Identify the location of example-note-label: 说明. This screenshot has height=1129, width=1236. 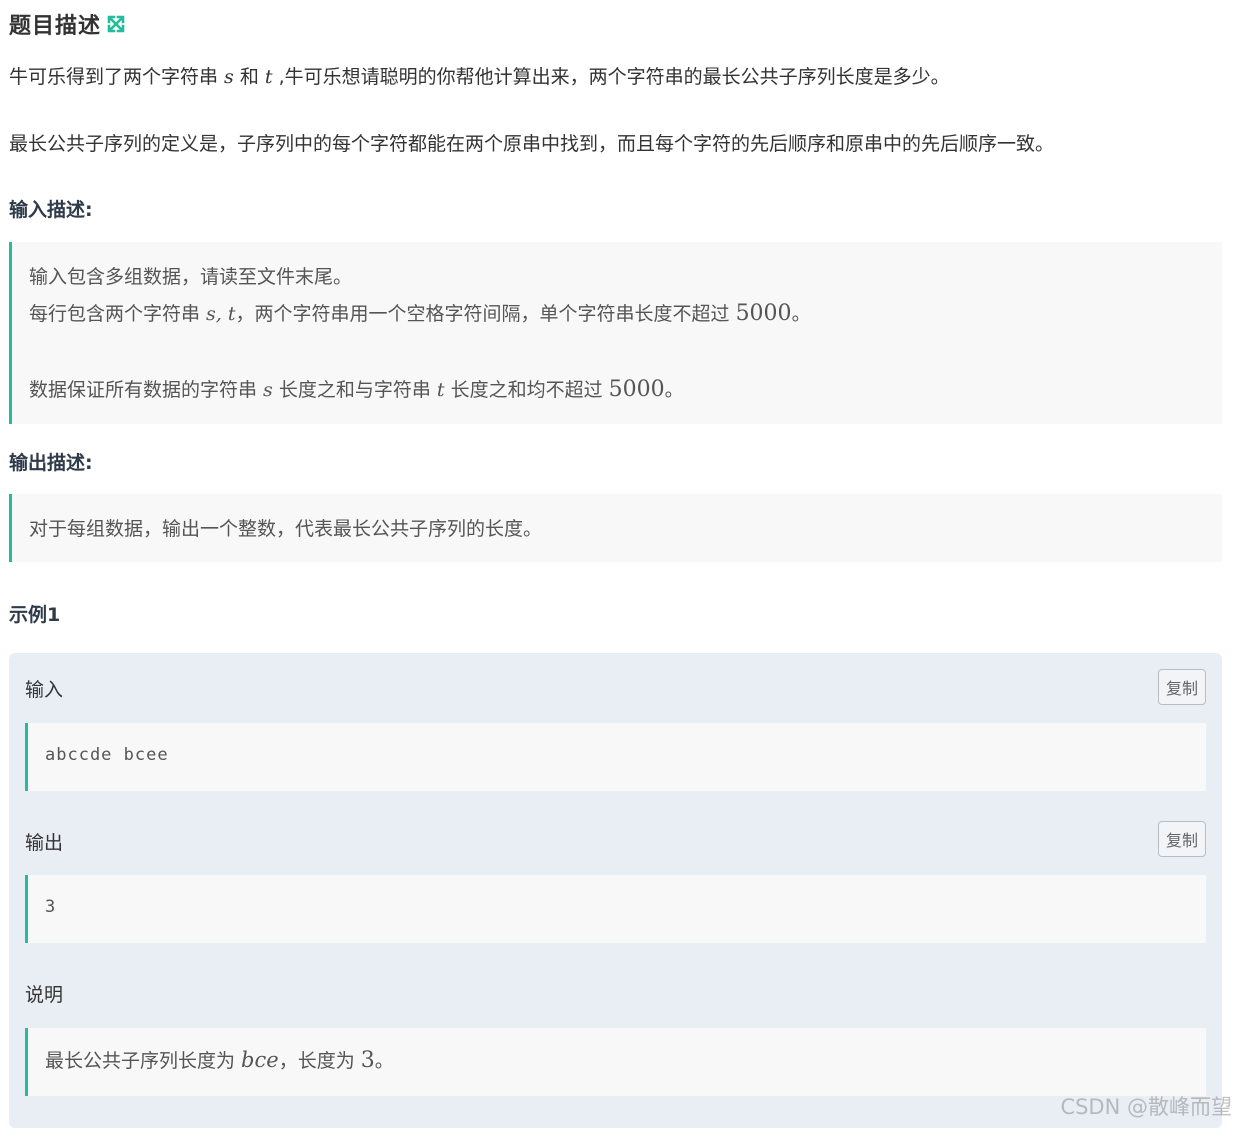
(44, 995).